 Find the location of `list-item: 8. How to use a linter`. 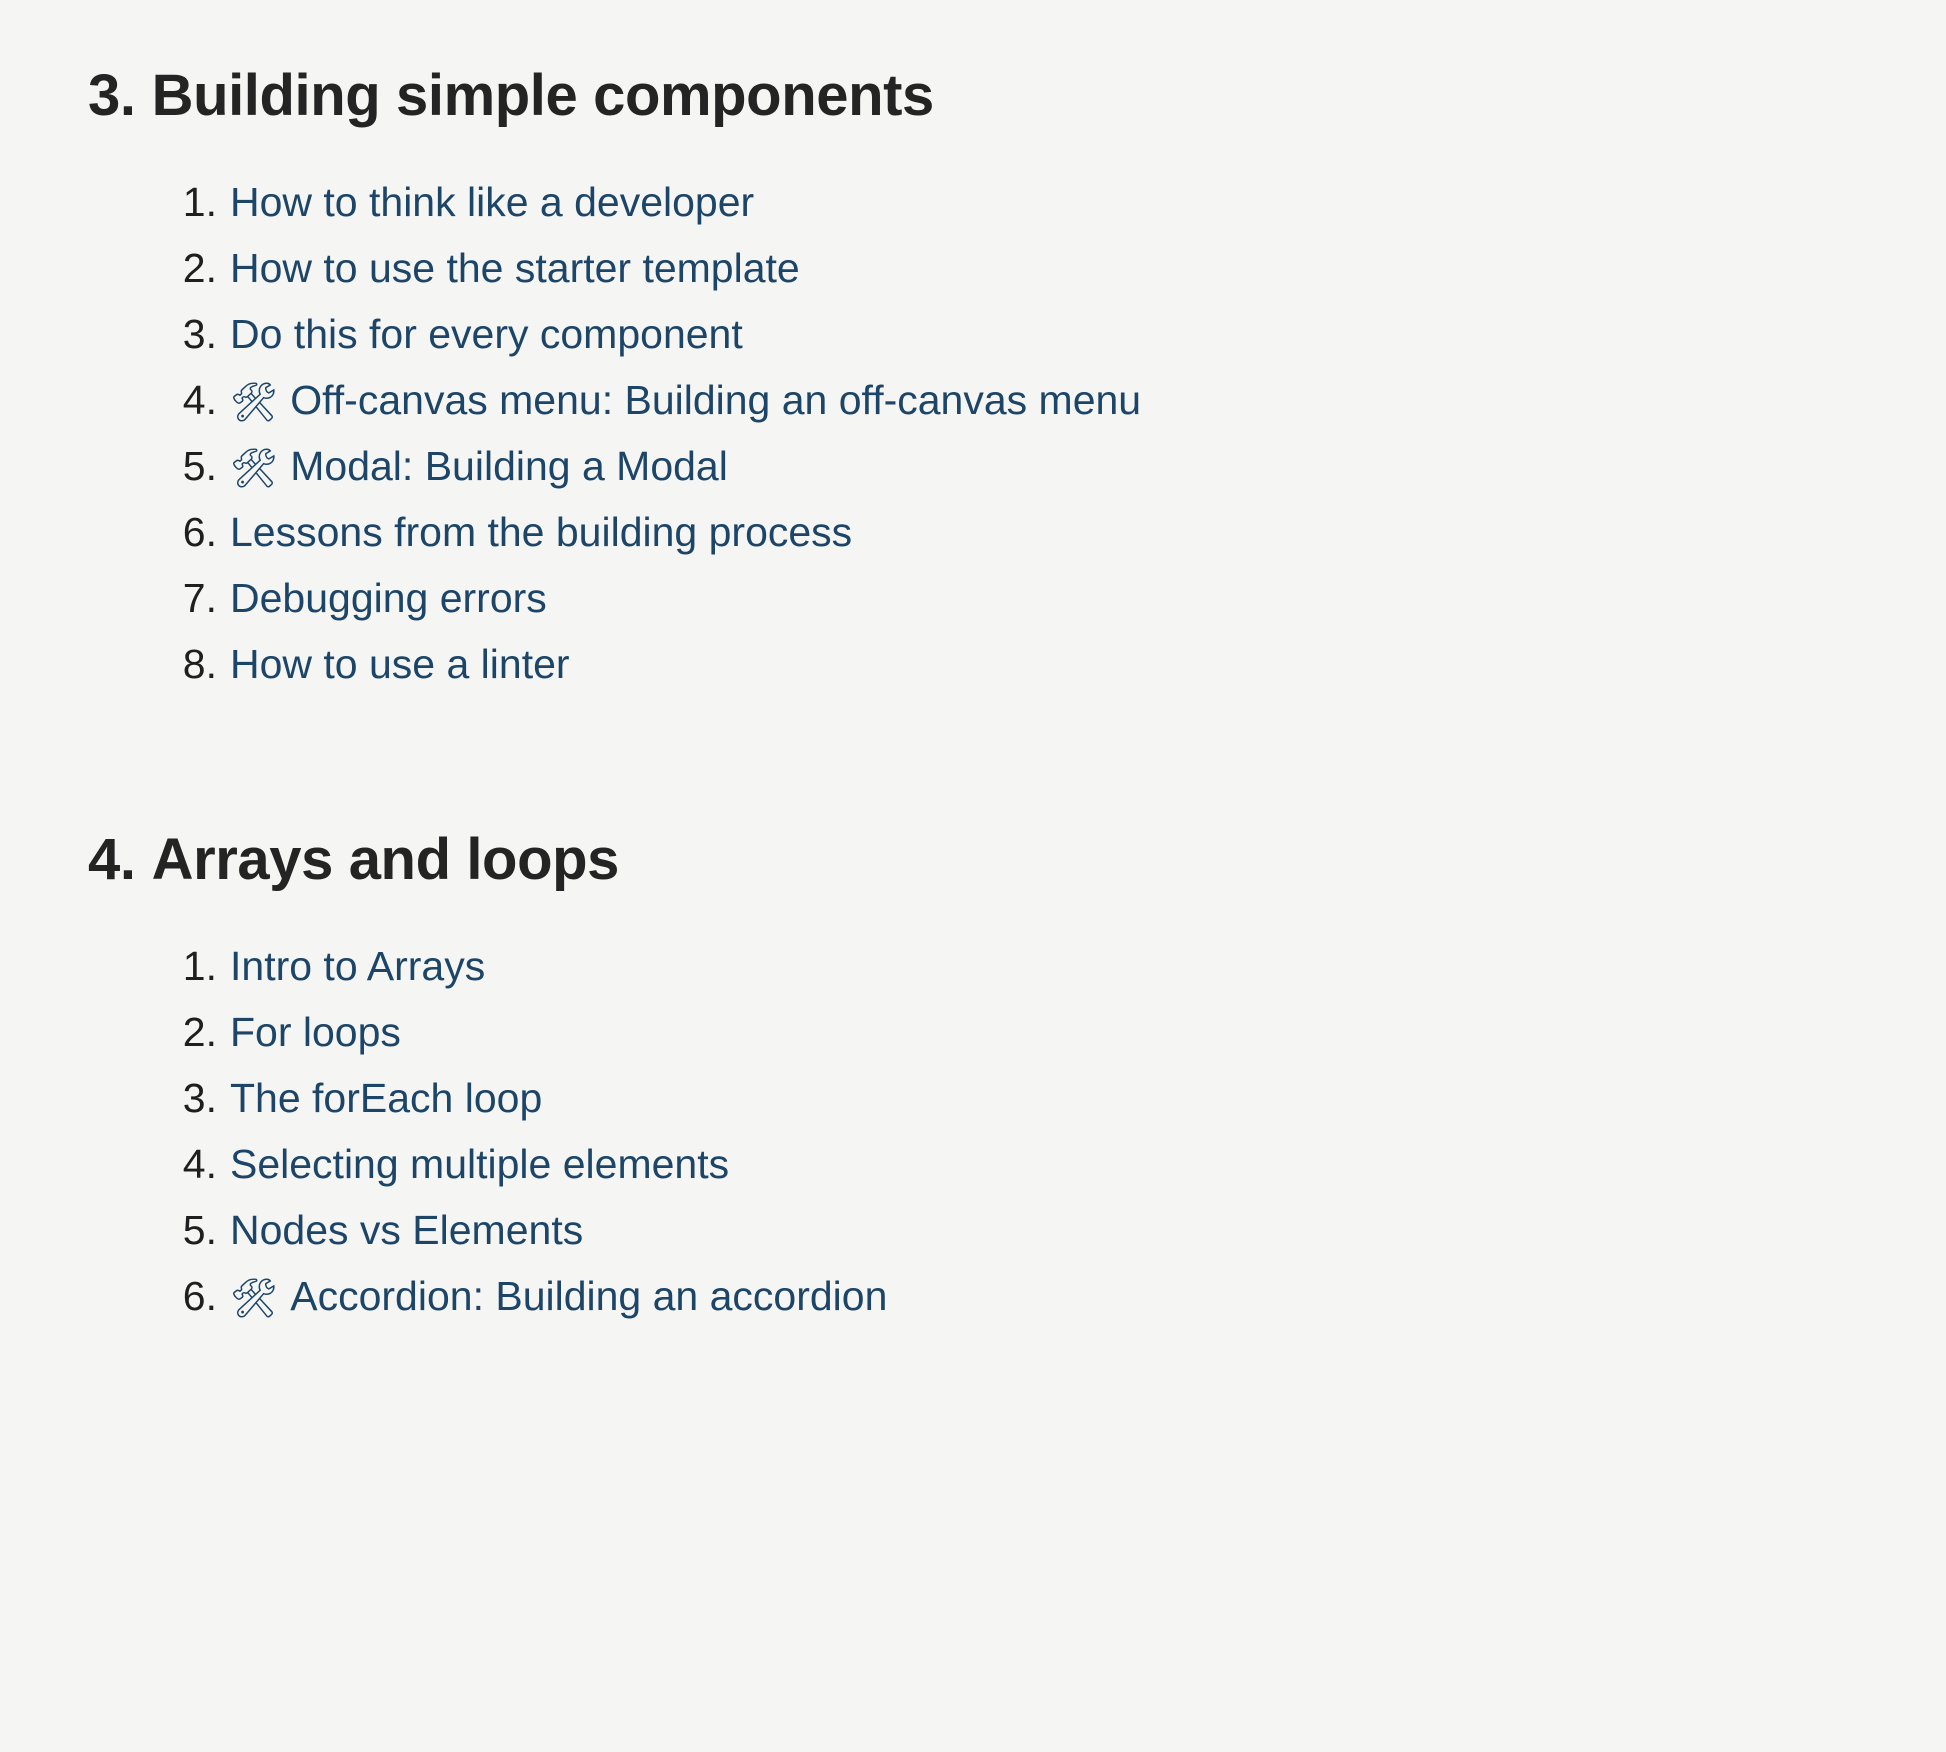

list-item: 8. How to use a linter is located at coordinates (653, 677).